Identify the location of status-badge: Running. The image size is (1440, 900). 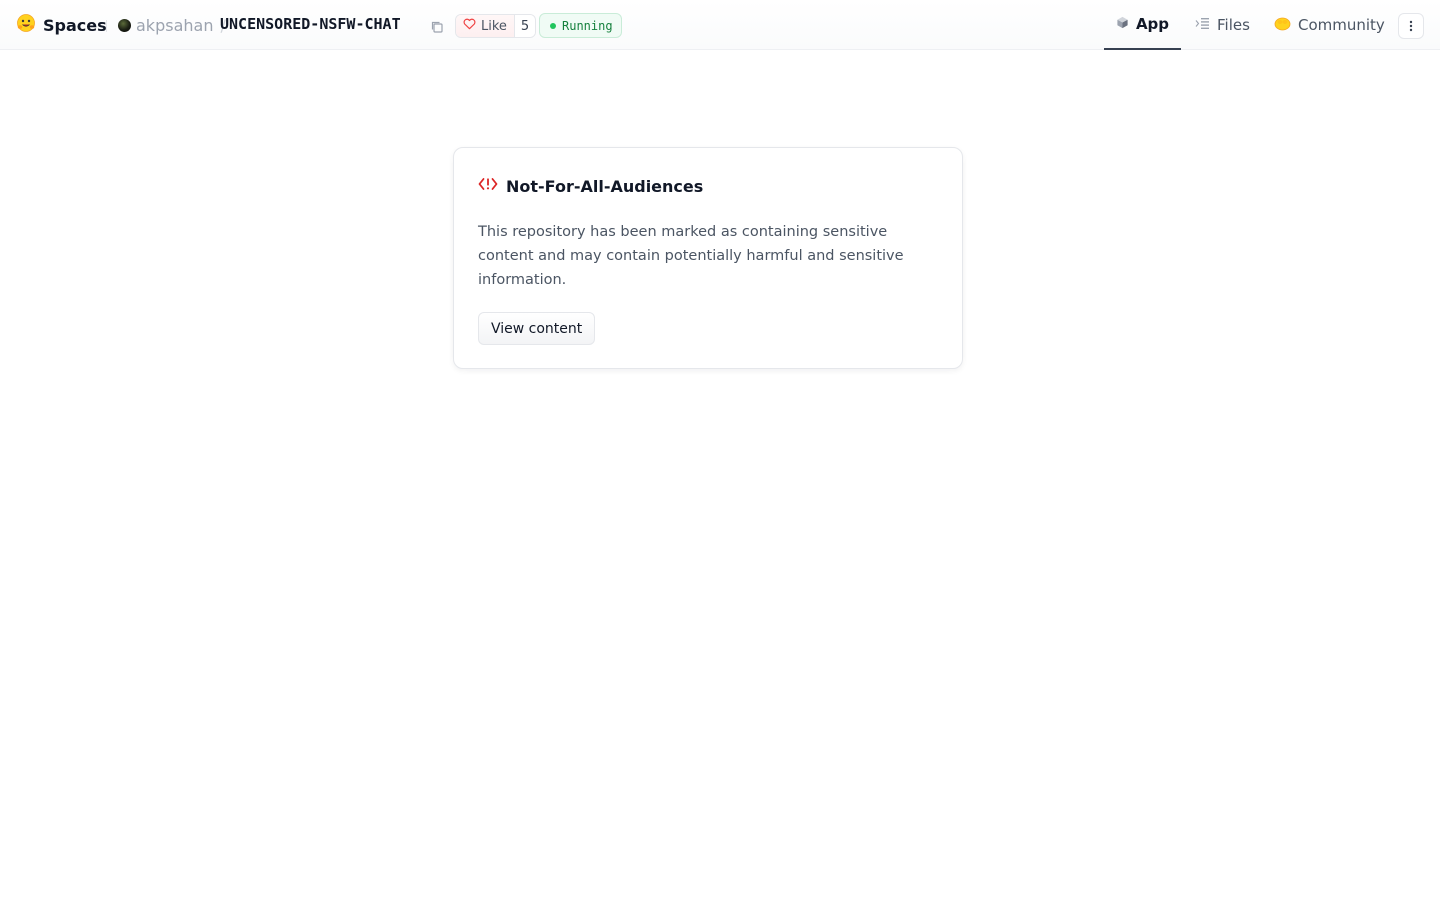
(580, 25).